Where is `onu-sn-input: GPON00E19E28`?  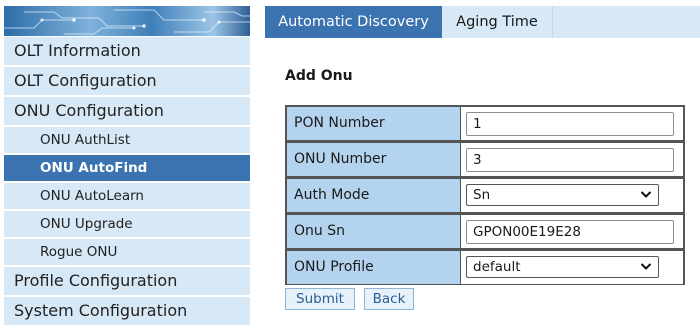
onu-sn-input: GPON00E19E28 is located at coordinates (570, 232).